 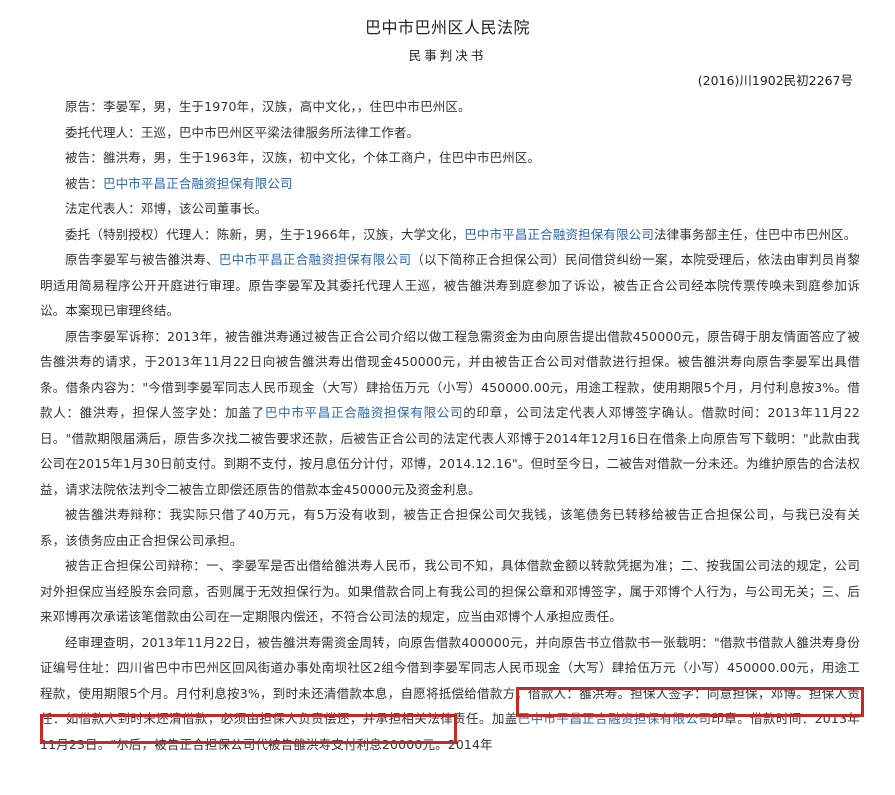 What do you see at coordinates (447, 27) in the screenshot?
I see `court-title: 巴中市巴州区人民法院` at bounding box center [447, 27].